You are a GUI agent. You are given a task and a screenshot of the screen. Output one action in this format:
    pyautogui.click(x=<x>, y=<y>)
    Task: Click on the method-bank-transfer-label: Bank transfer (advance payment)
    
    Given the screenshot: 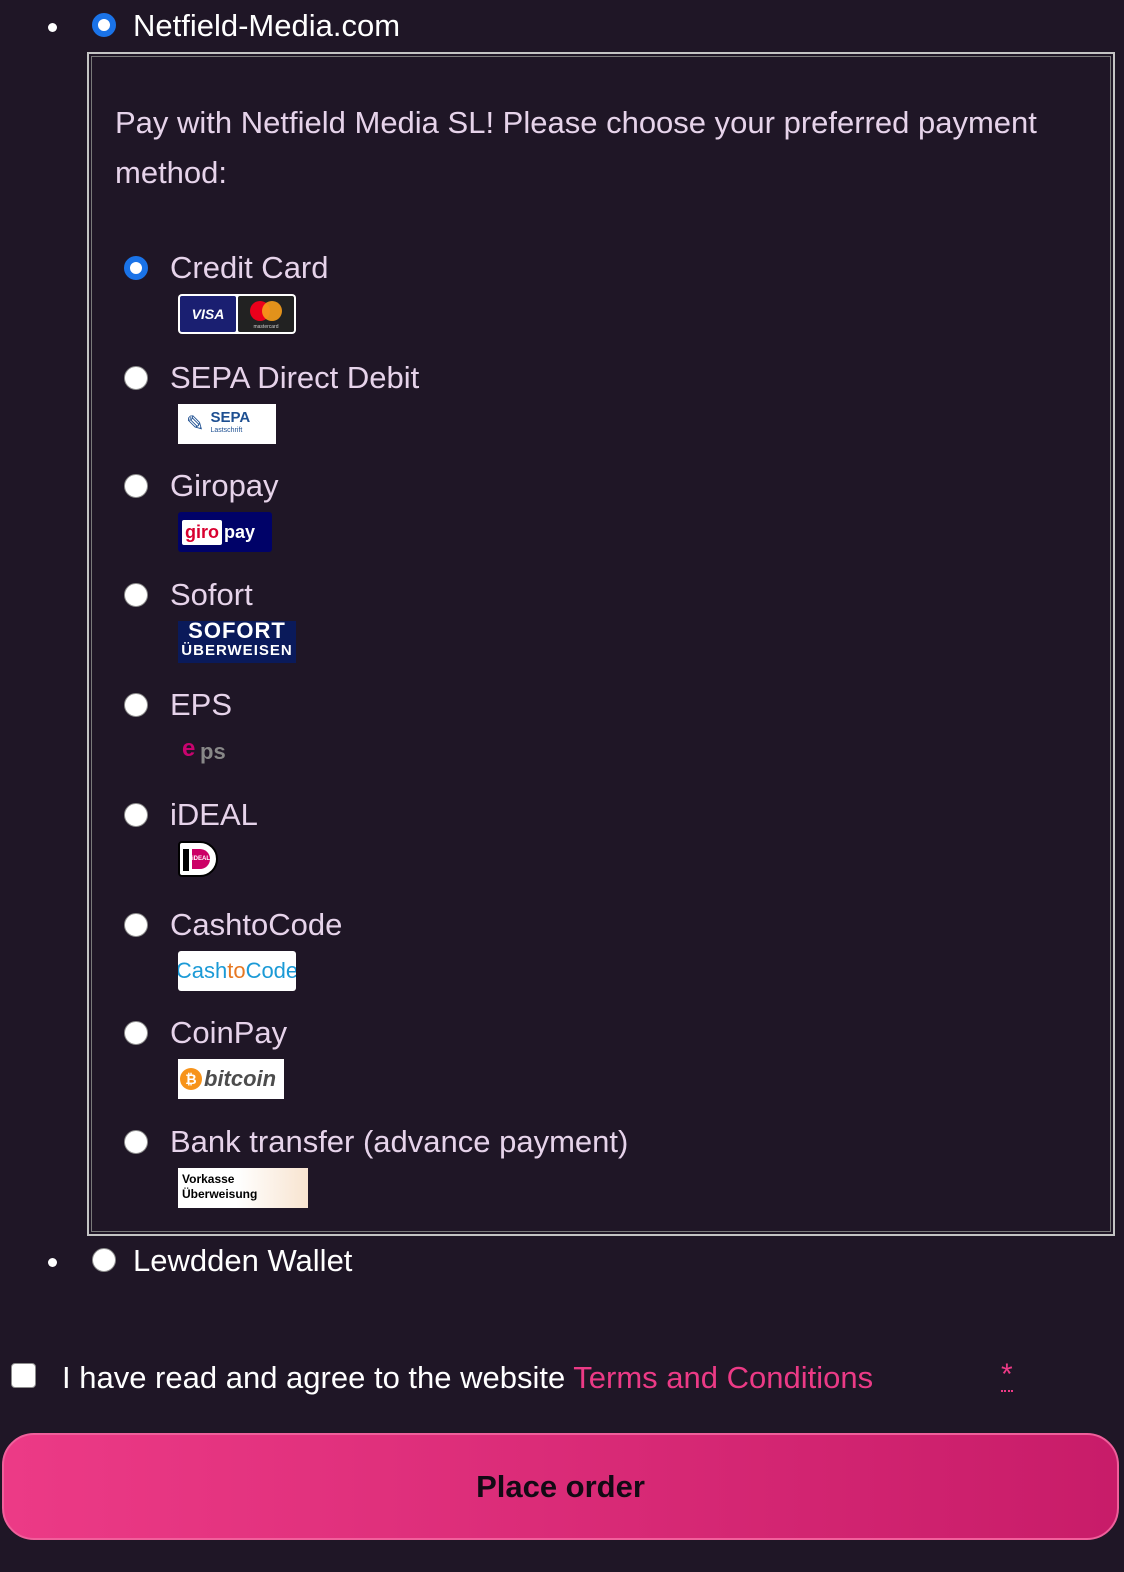 What is the action you would take?
    pyautogui.click(x=399, y=1142)
    